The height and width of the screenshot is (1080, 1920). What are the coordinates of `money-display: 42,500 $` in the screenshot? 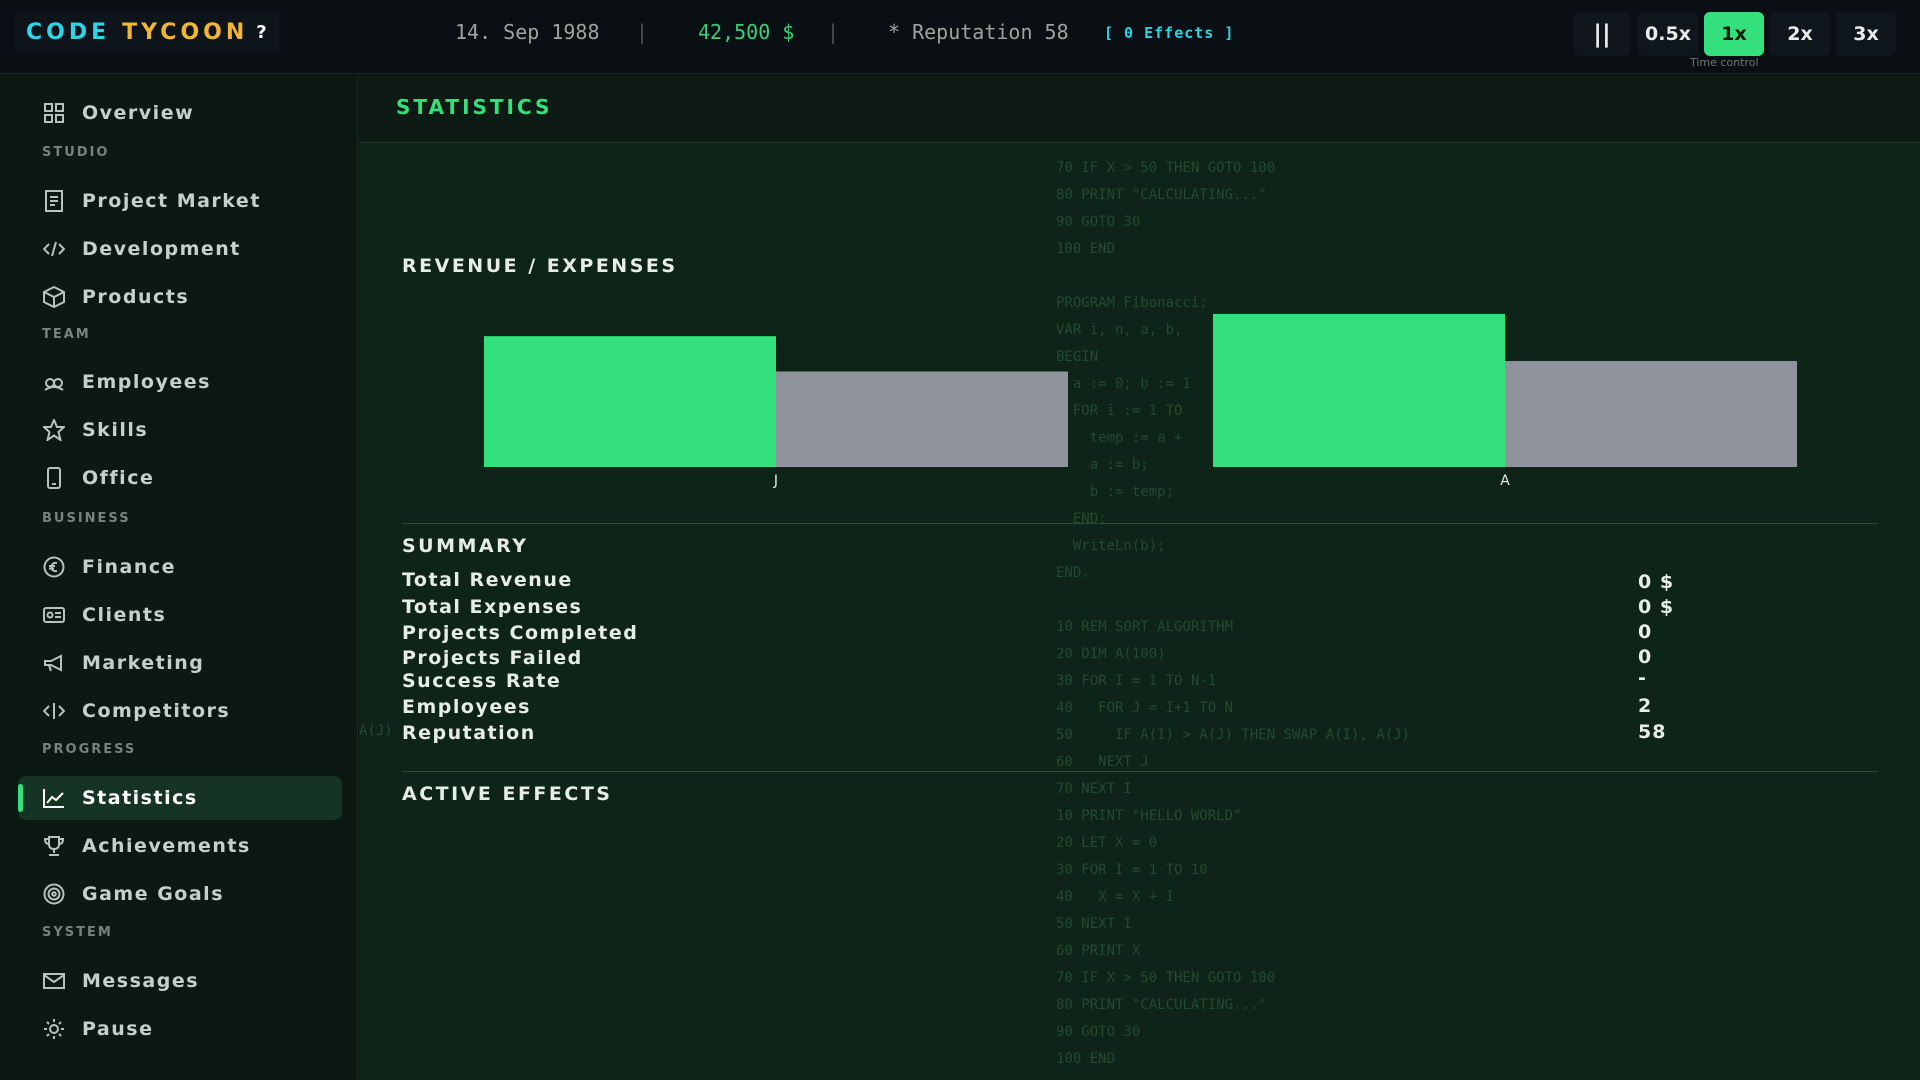 It's located at (746, 32).